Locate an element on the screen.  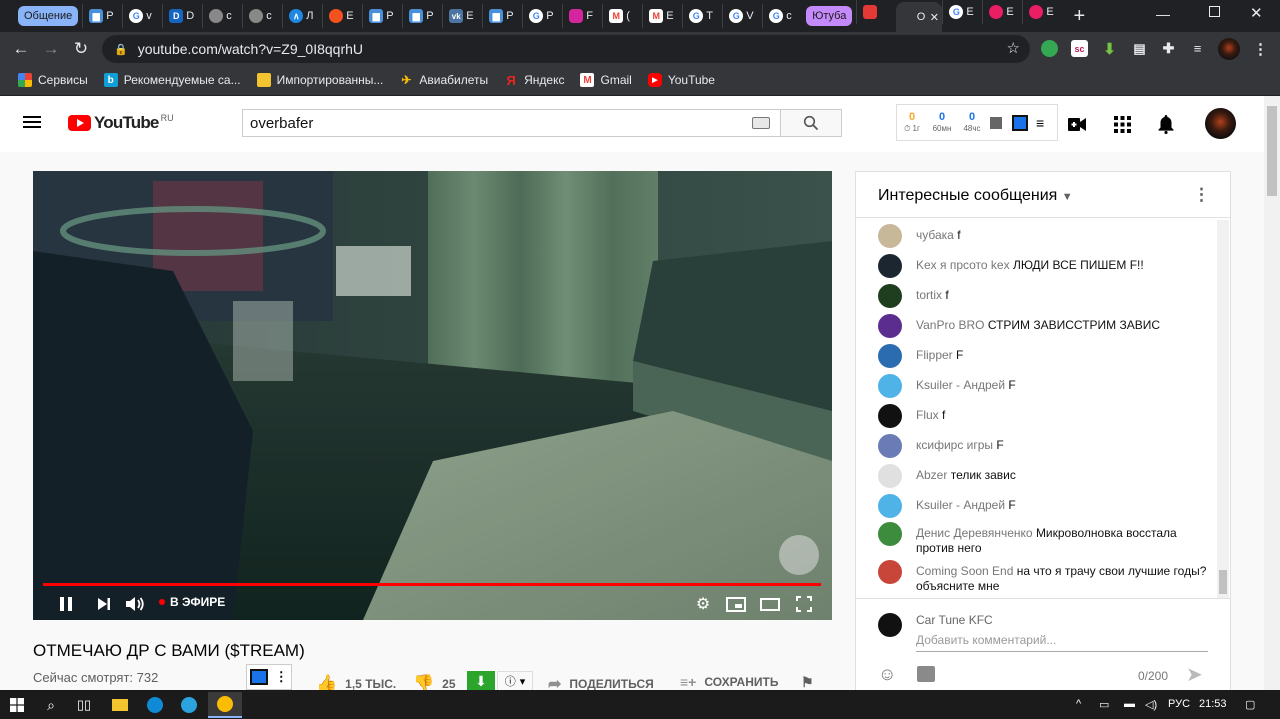
edge-browser-icon is located at coordinates (155, 705).